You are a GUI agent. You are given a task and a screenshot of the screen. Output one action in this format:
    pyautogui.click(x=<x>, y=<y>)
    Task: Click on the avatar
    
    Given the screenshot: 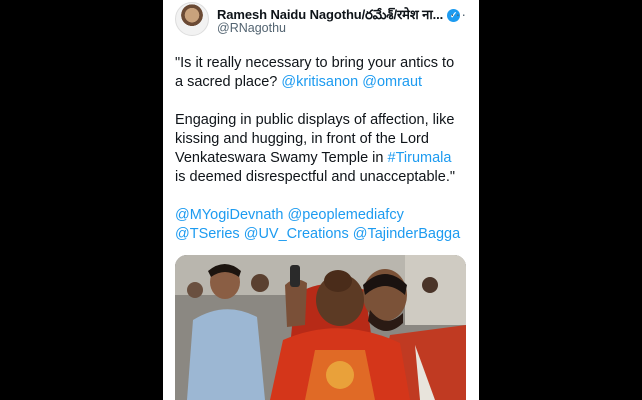 What is the action you would take?
    pyautogui.click(x=192, y=19)
    